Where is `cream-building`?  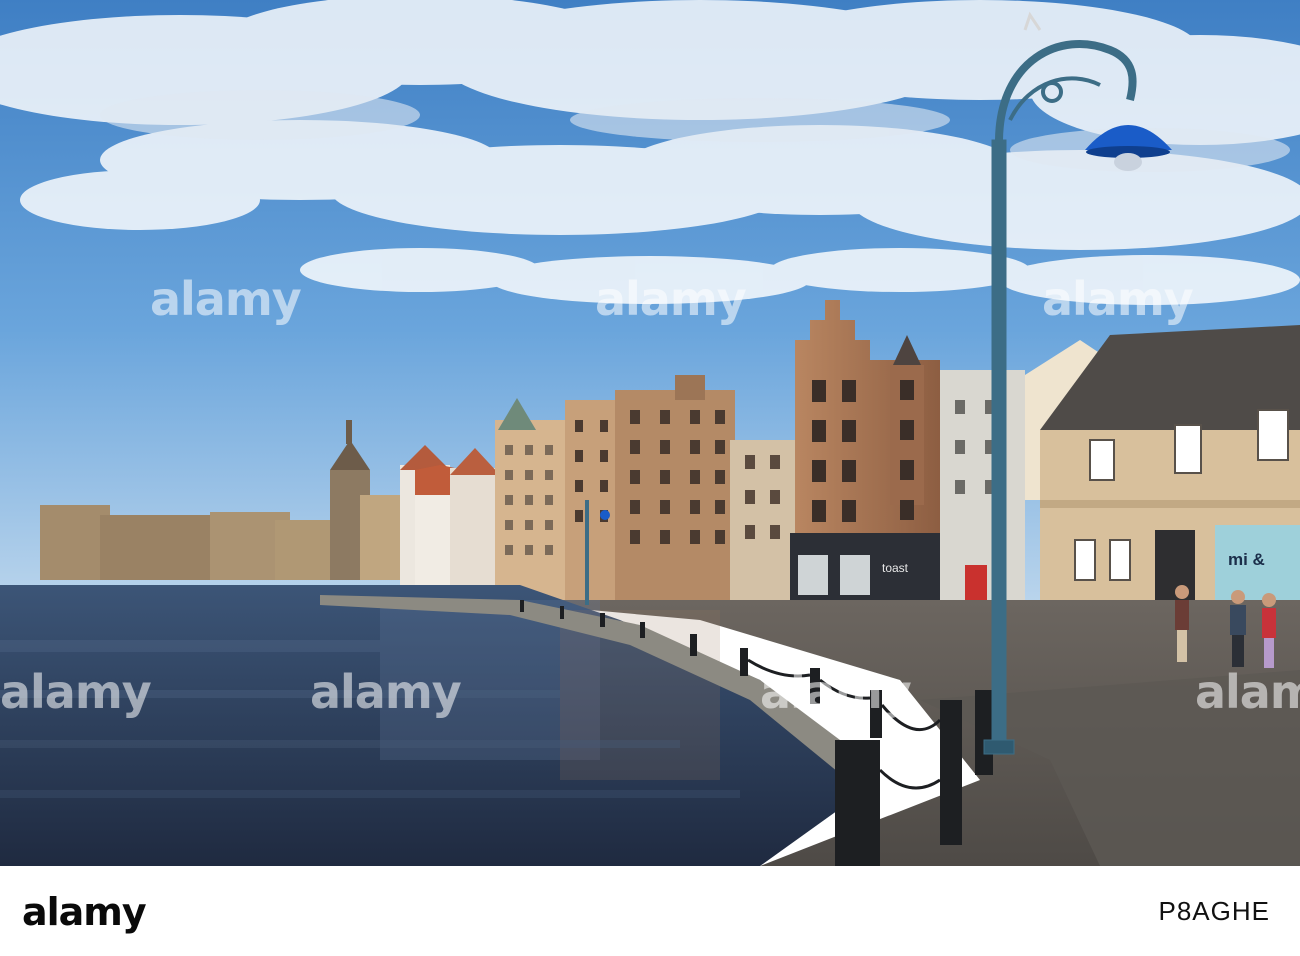
cream-building is located at coordinates (532, 499).